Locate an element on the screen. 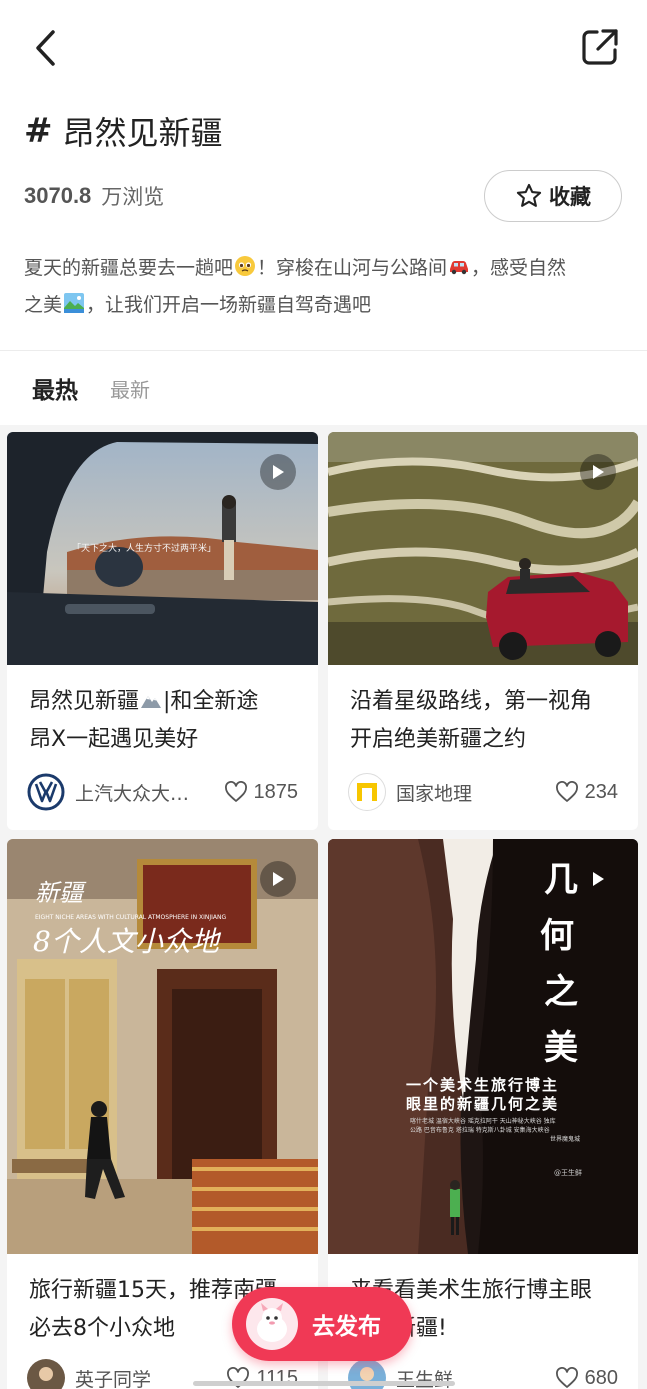 This screenshot has width=647, height=1389. description-text: ，感受自然 is located at coordinates (519, 268).